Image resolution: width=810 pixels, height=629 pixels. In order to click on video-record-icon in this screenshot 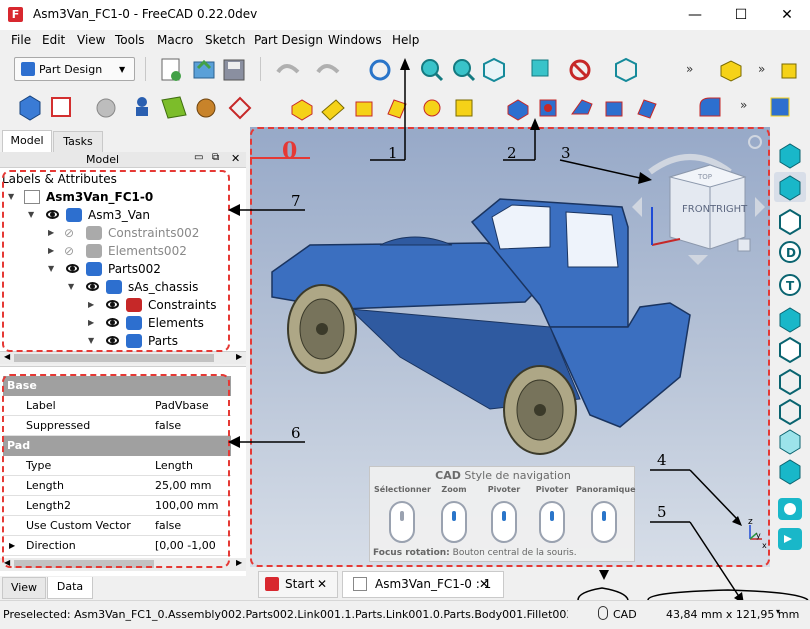, I will do `click(790, 539)`.